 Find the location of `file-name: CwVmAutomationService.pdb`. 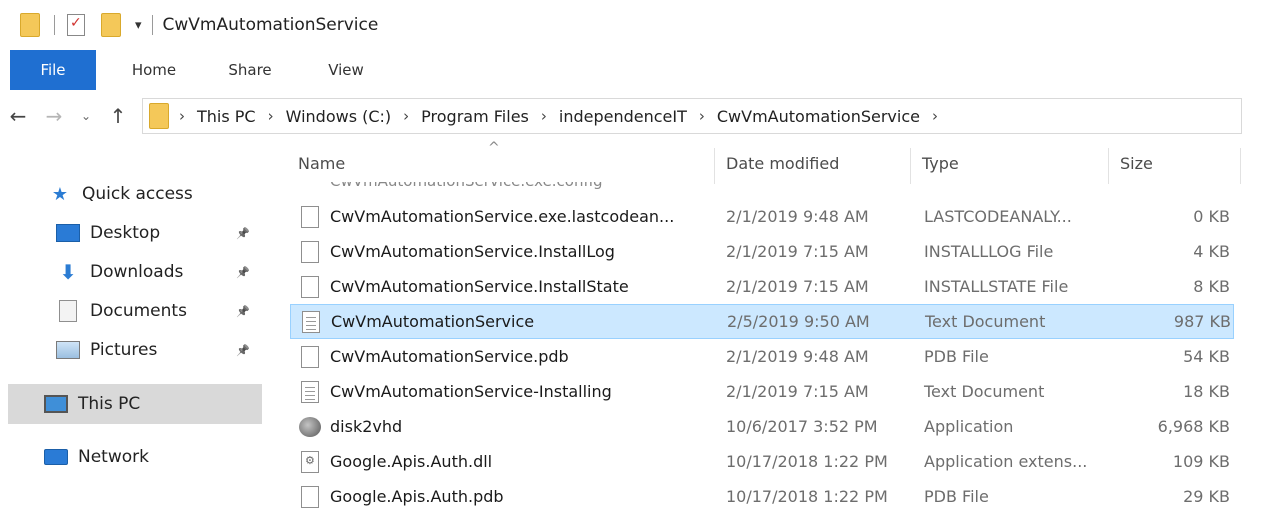

file-name: CwVmAutomationService.pdb is located at coordinates (449, 356).